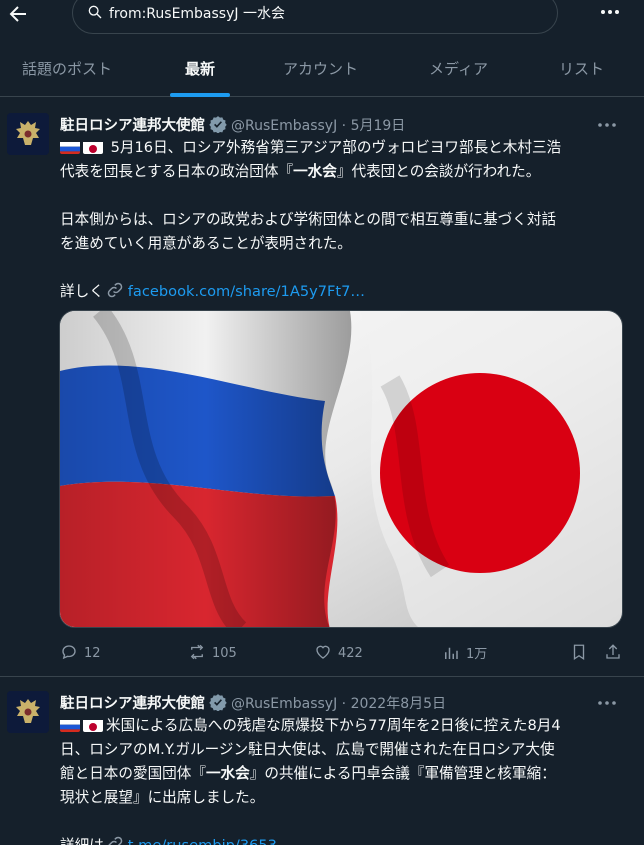 This screenshot has width=644, height=845. Describe the element at coordinates (67, 70) in the screenshot. I see `tab-top: 話題のポスト` at that location.